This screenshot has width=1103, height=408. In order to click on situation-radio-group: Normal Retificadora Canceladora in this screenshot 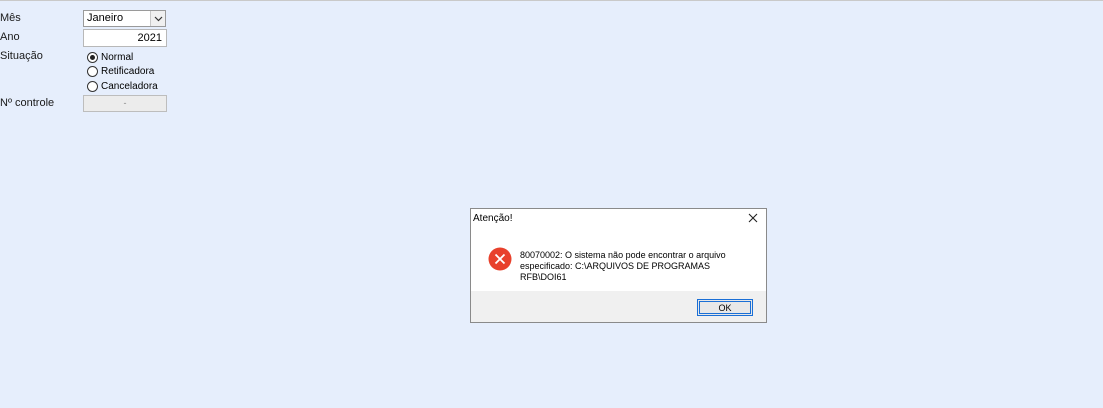, I will do `click(125, 71)`.